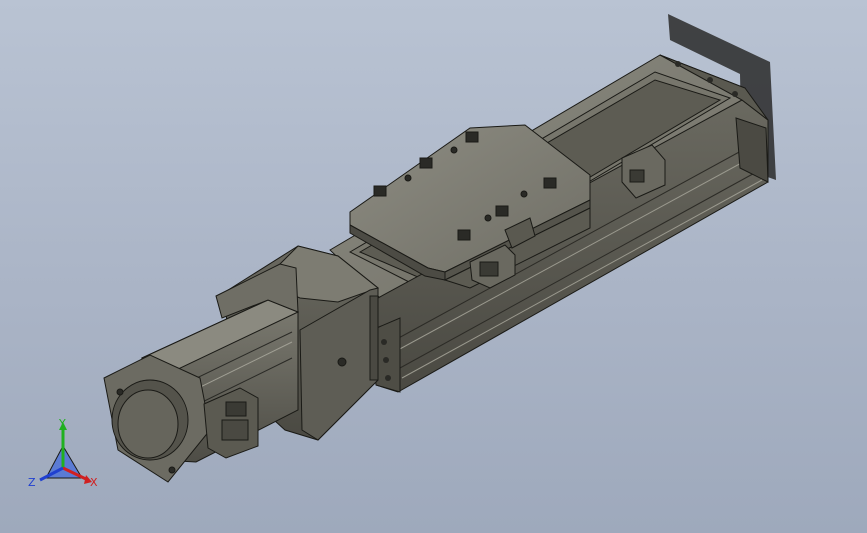 This screenshot has width=867, height=533. Describe the element at coordinates (62, 424) in the screenshot. I see `y-axis-label: Y` at that location.